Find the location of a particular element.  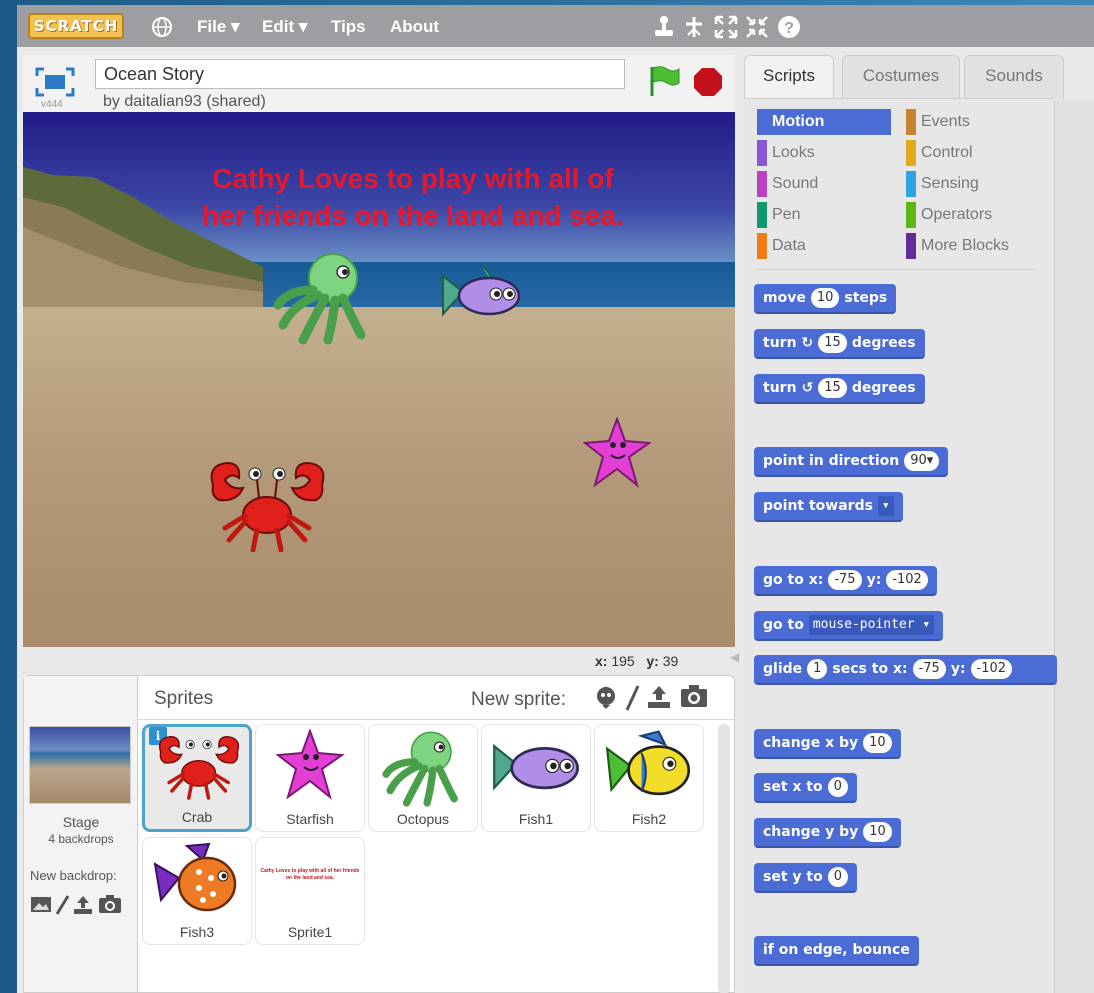

block-text: turn is located at coordinates (780, 388).